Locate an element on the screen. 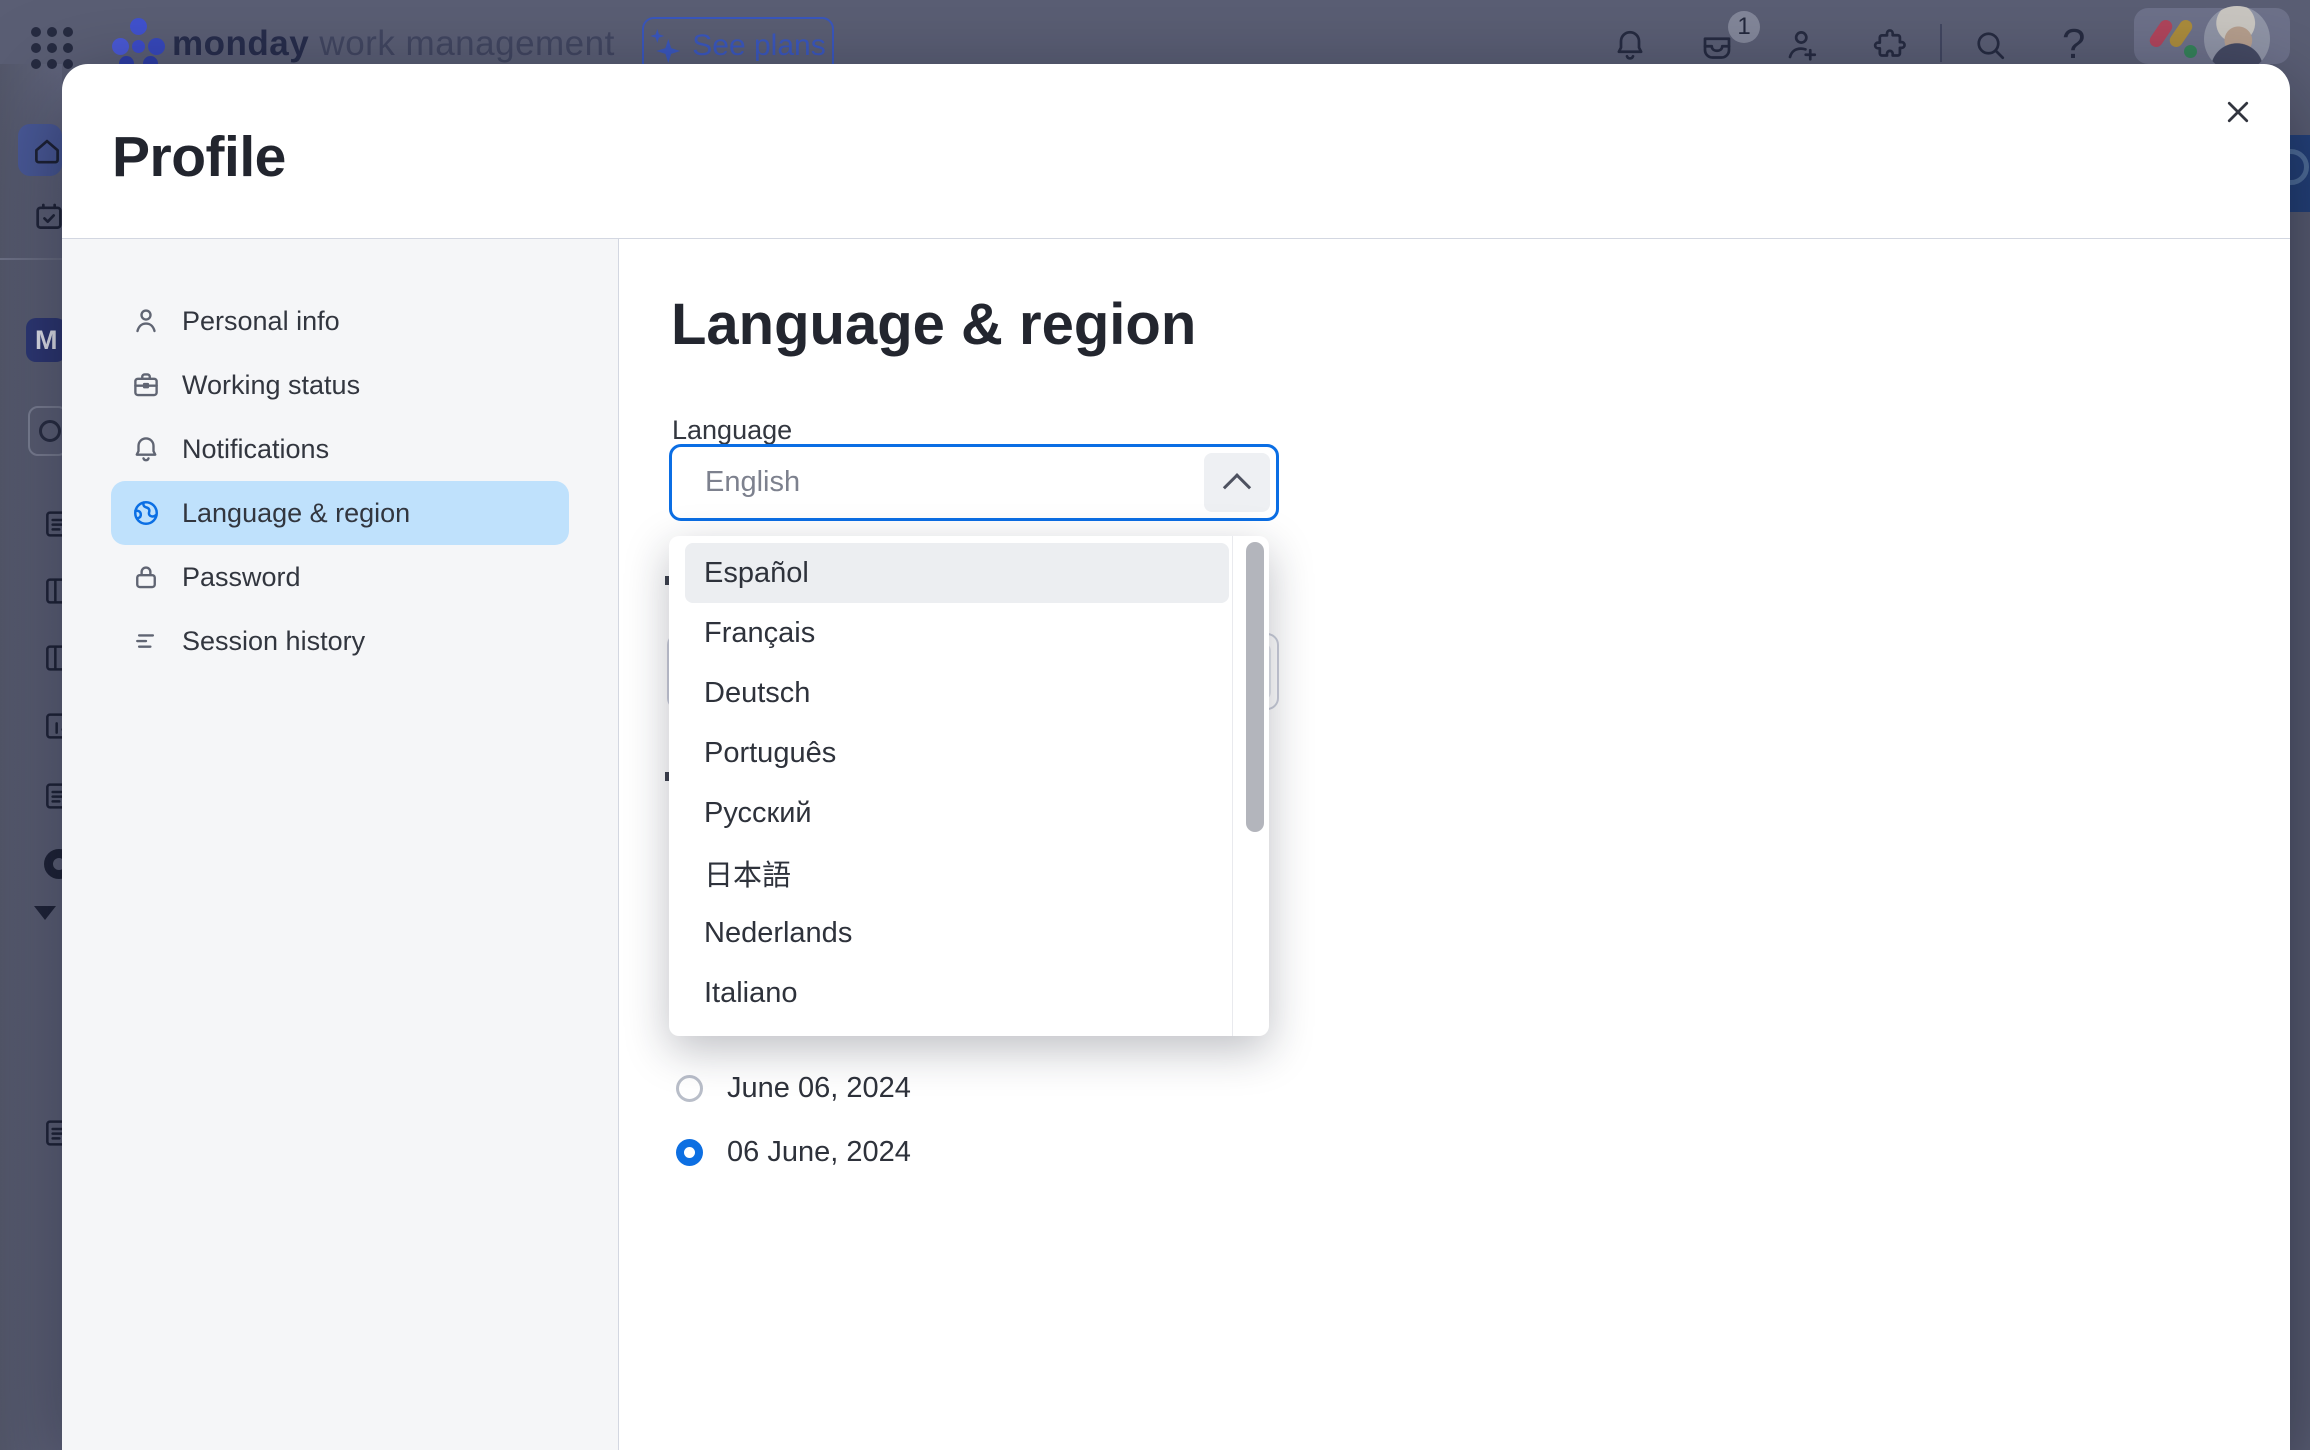 Image resolution: width=2310 pixels, height=1450 pixels. sidebar-item-label: Session history is located at coordinates (274, 640).